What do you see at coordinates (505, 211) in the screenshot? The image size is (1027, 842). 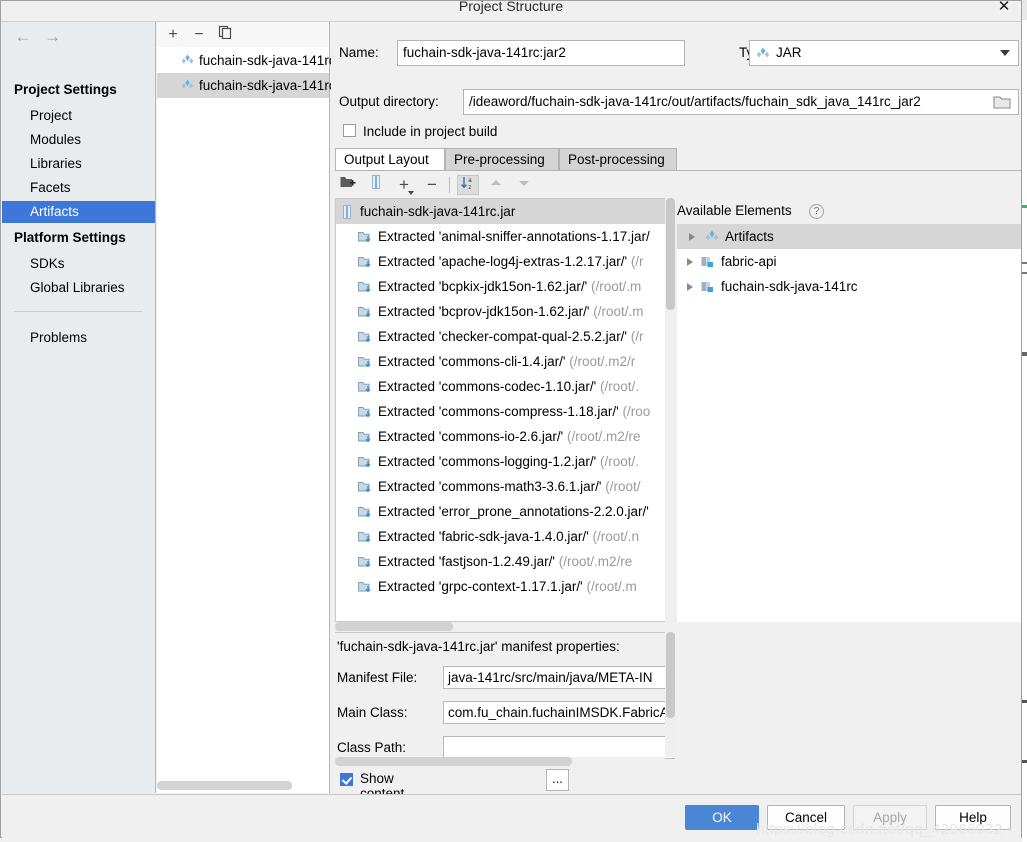 I see `tree-row: fuchain-sdk-java-141rc.jar` at bounding box center [505, 211].